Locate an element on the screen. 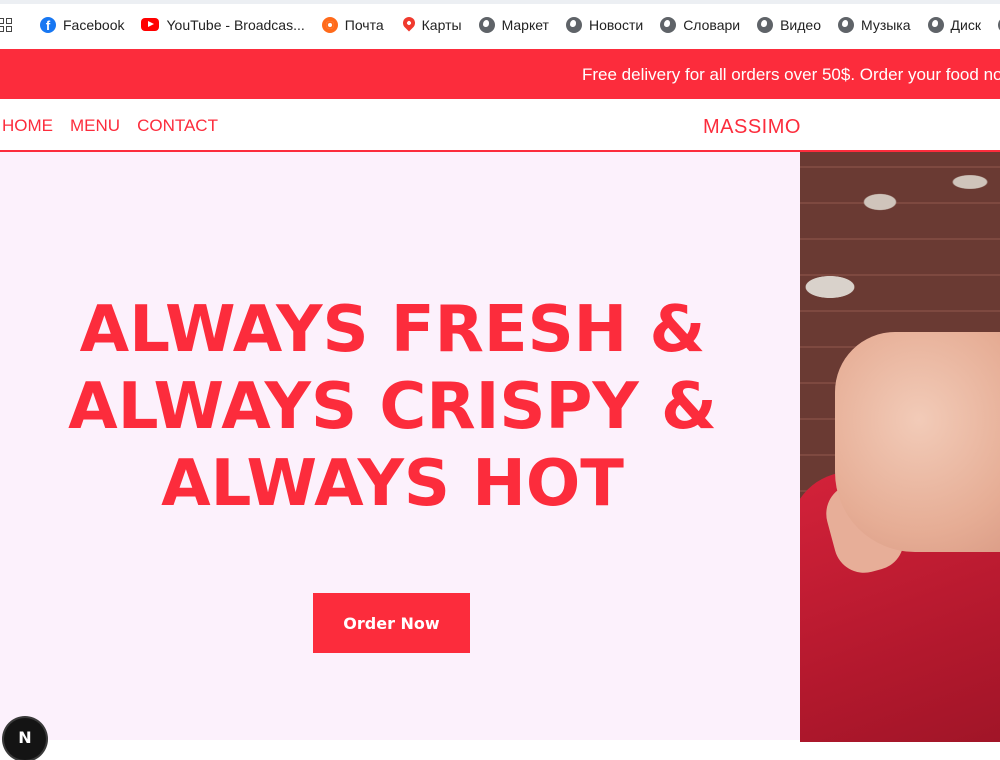  bookmark-music: Музыка is located at coordinates (874, 25).